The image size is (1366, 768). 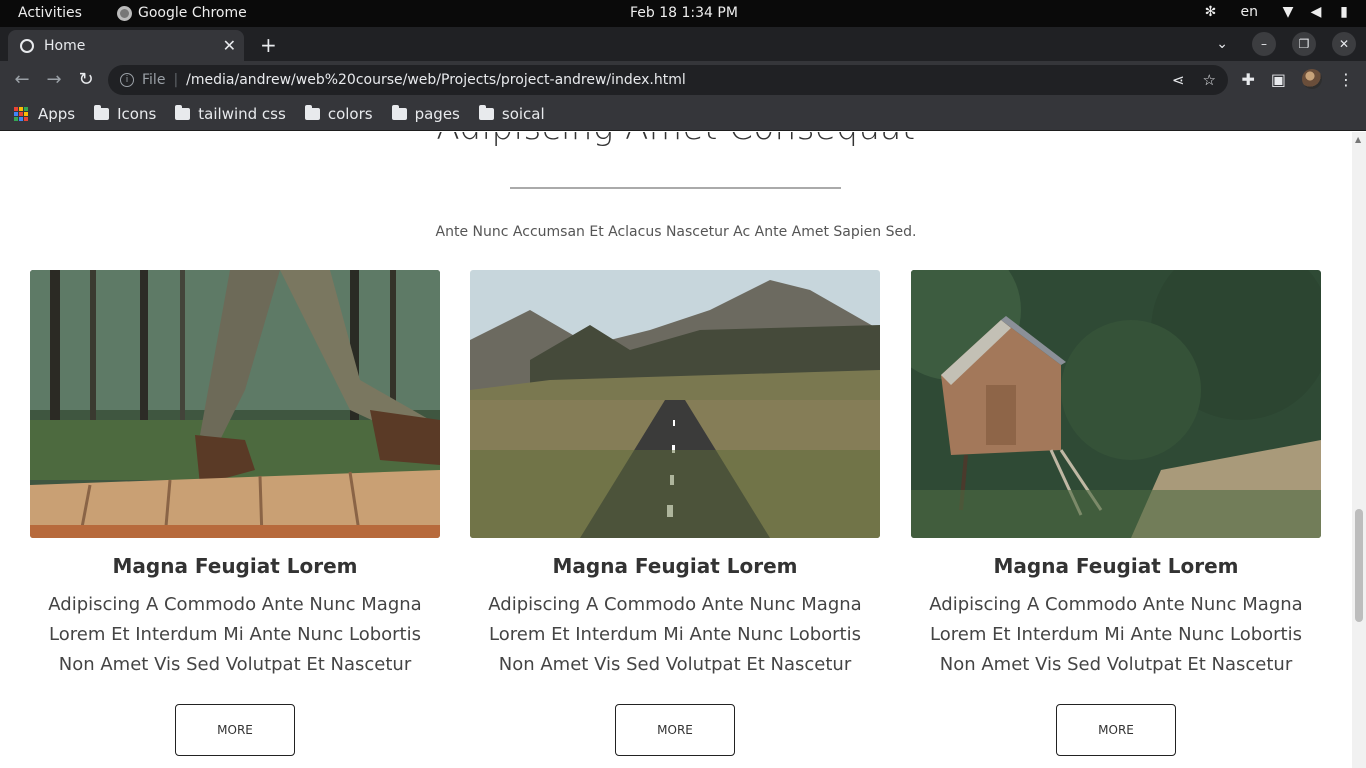 I want to click on scroll-up-icon: ▲, so click(x=1358, y=139).